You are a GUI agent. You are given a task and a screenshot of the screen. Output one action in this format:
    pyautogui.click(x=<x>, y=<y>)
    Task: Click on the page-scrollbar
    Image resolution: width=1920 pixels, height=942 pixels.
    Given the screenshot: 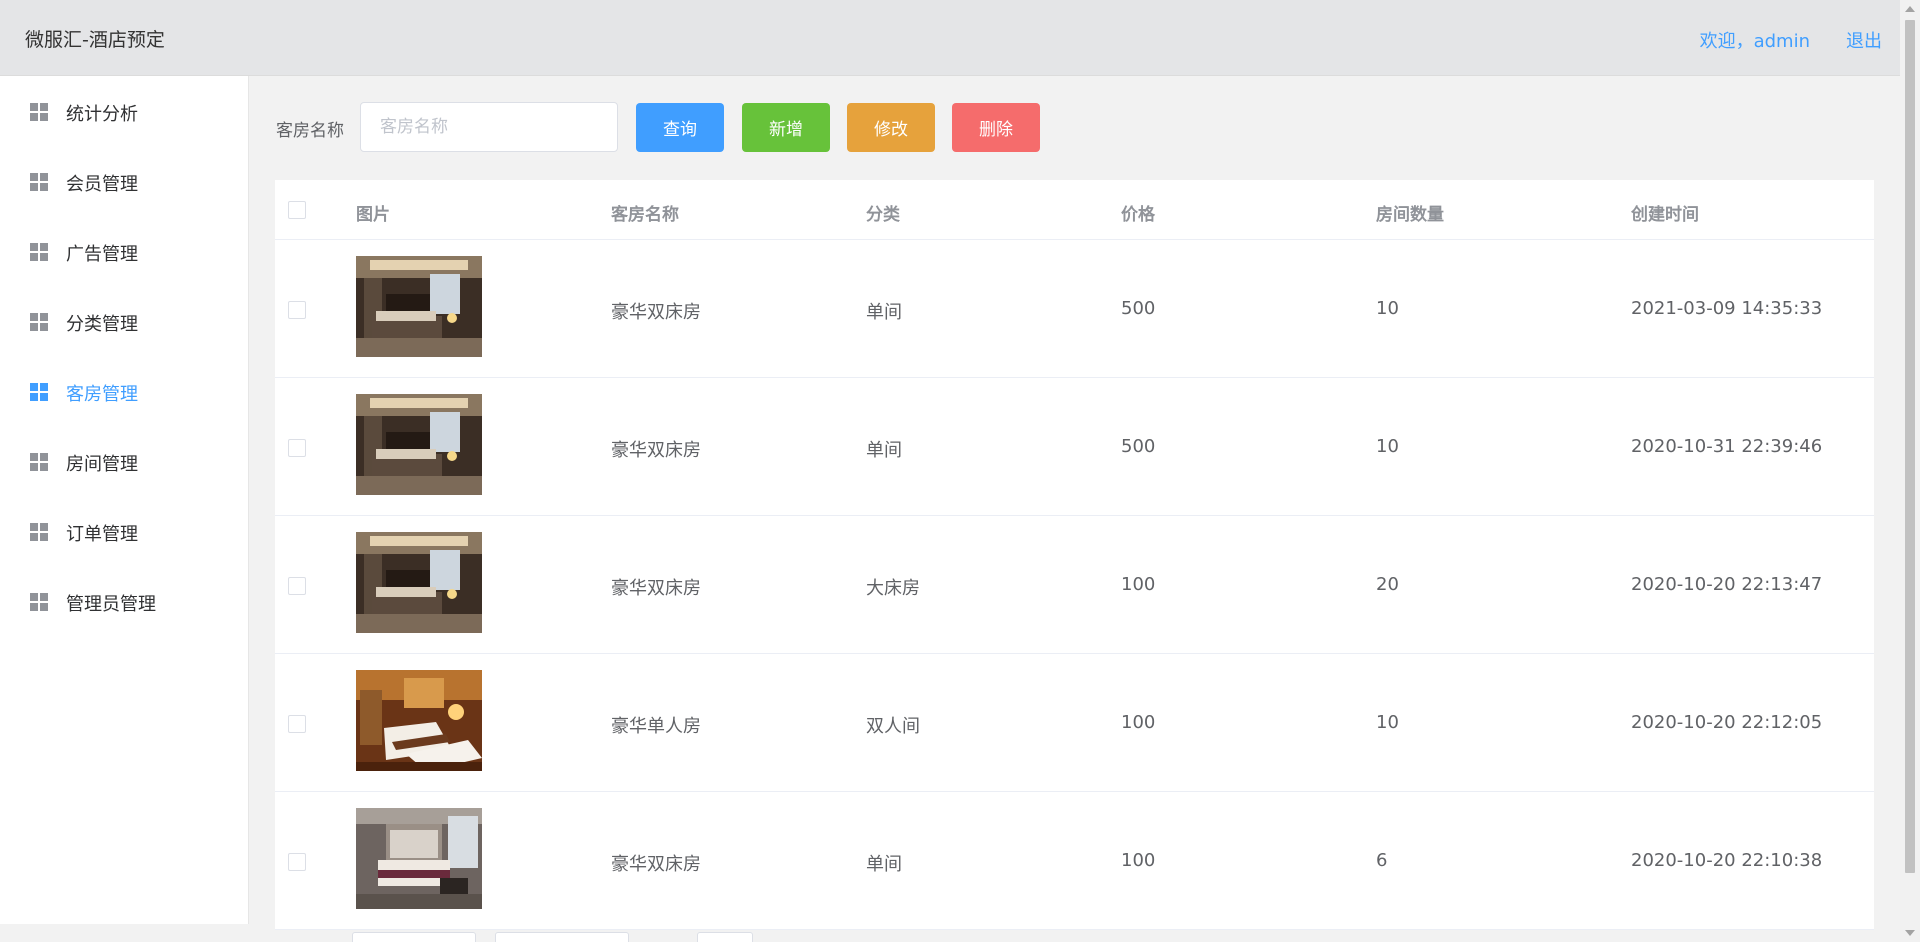 What is the action you would take?
    pyautogui.click(x=1910, y=471)
    